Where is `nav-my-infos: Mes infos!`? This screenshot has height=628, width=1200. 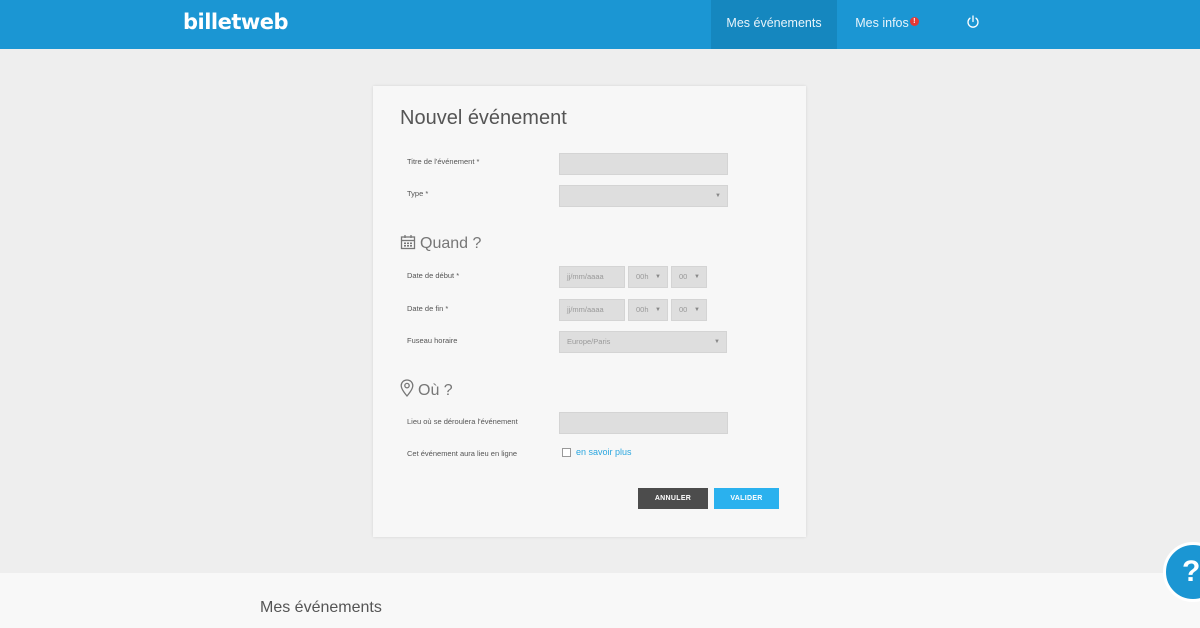
nav-my-infos: Mes infos! is located at coordinates (887, 24).